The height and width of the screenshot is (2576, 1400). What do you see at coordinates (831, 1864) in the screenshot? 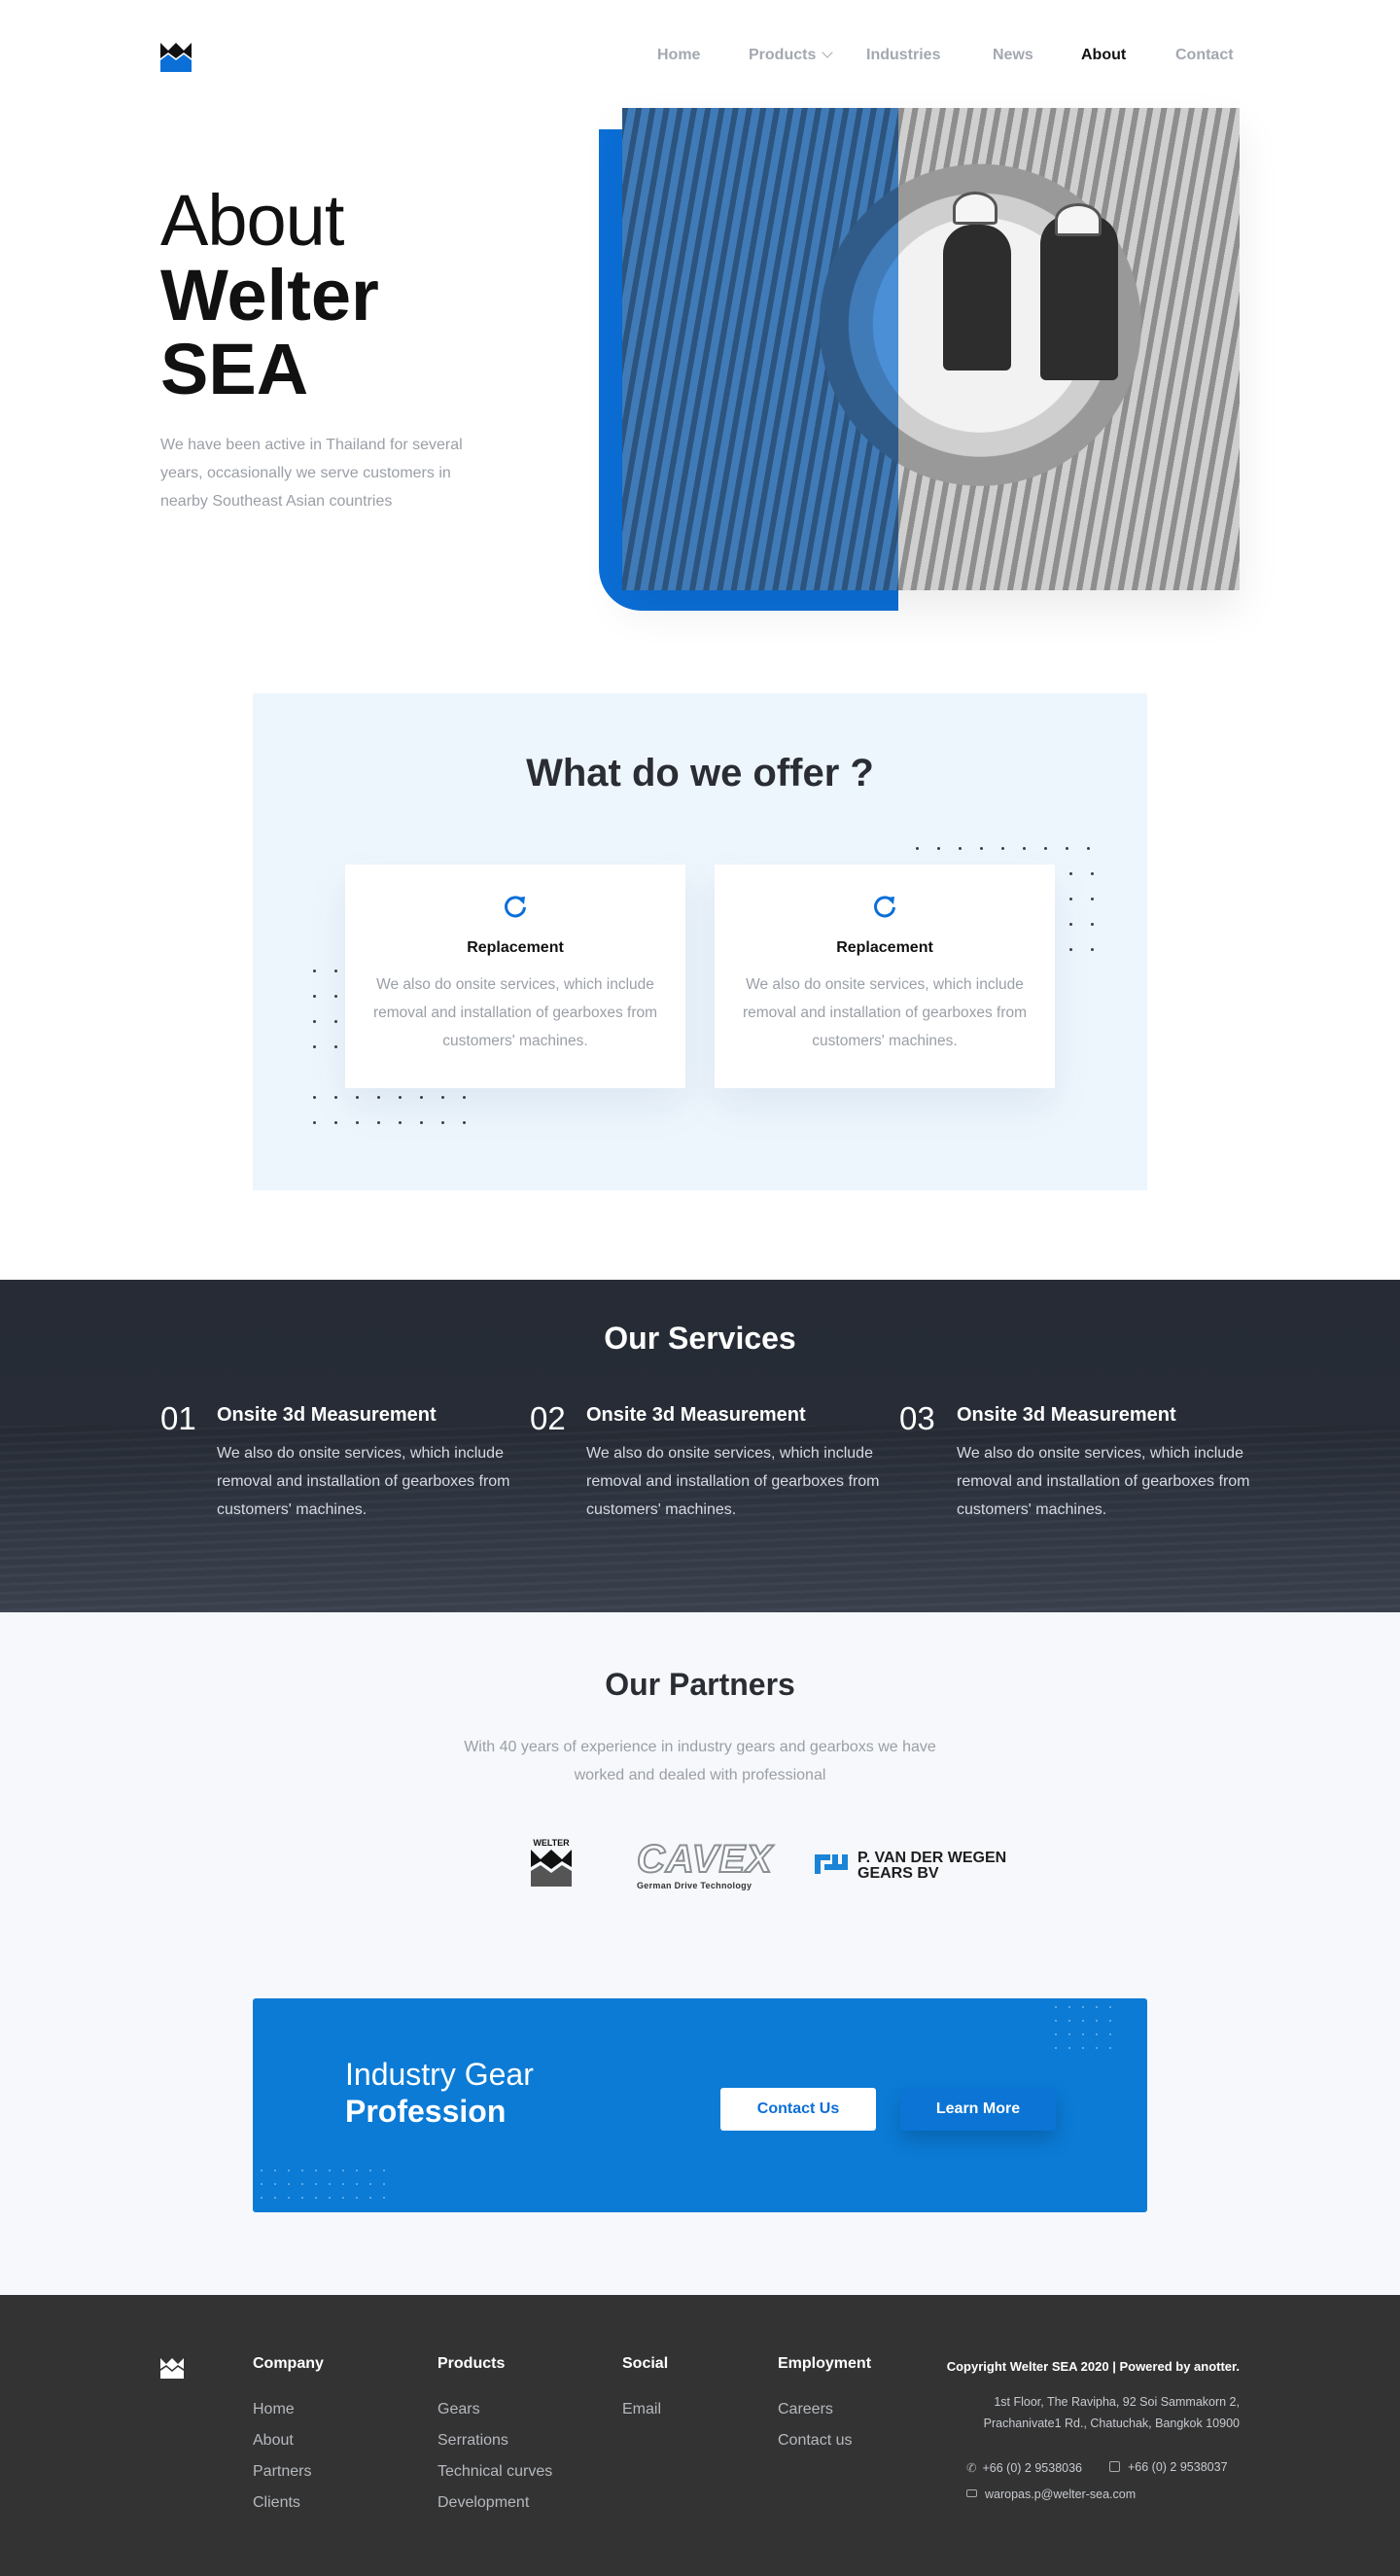
I see `pvdw-mark-icon` at bounding box center [831, 1864].